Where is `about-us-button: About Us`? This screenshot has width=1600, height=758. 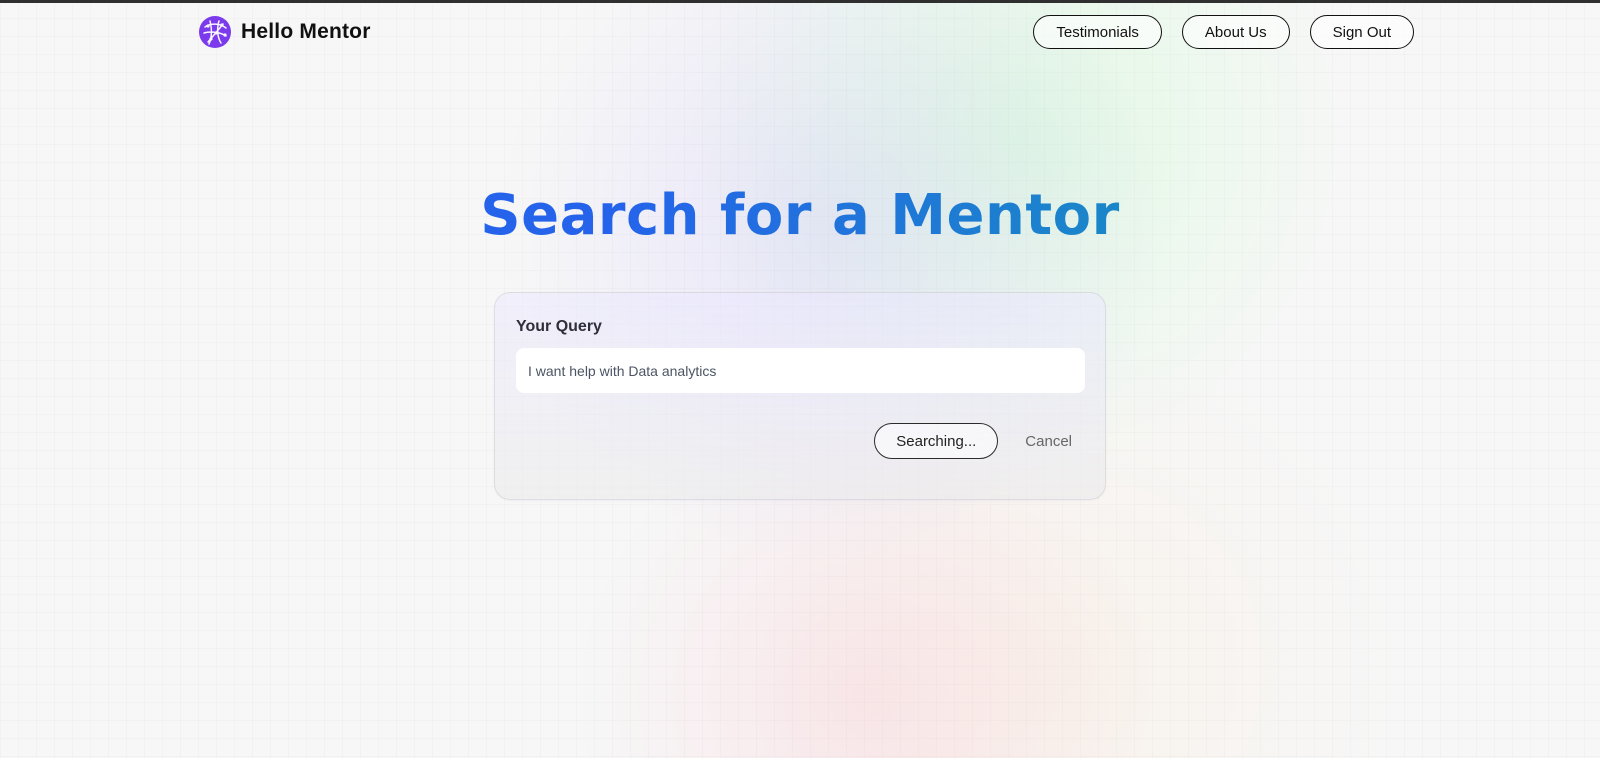 about-us-button: About Us is located at coordinates (1235, 32).